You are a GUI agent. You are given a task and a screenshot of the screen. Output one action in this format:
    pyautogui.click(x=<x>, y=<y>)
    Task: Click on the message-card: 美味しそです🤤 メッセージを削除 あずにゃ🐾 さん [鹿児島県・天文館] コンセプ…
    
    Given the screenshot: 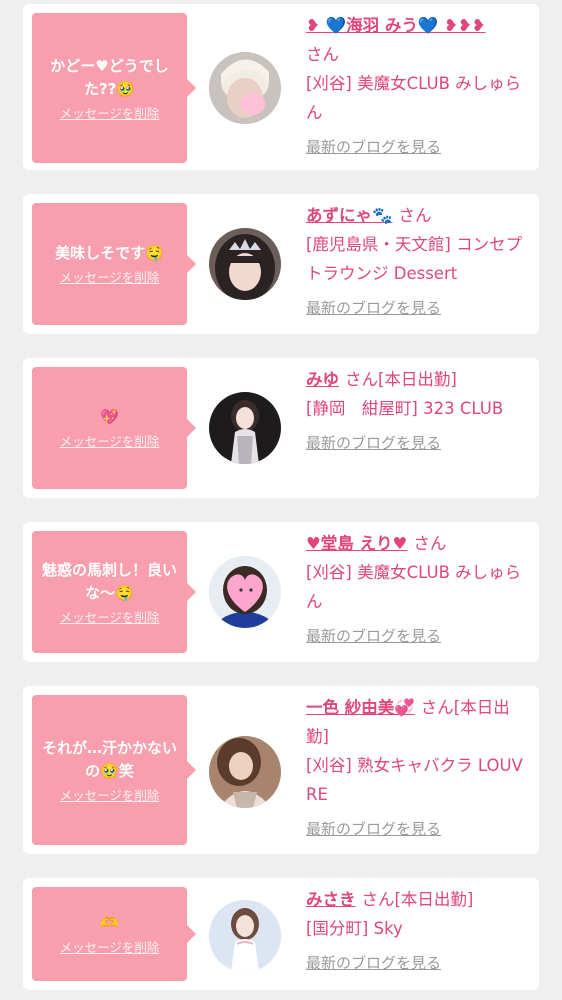 What is the action you would take?
    pyautogui.click(x=281, y=264)
    